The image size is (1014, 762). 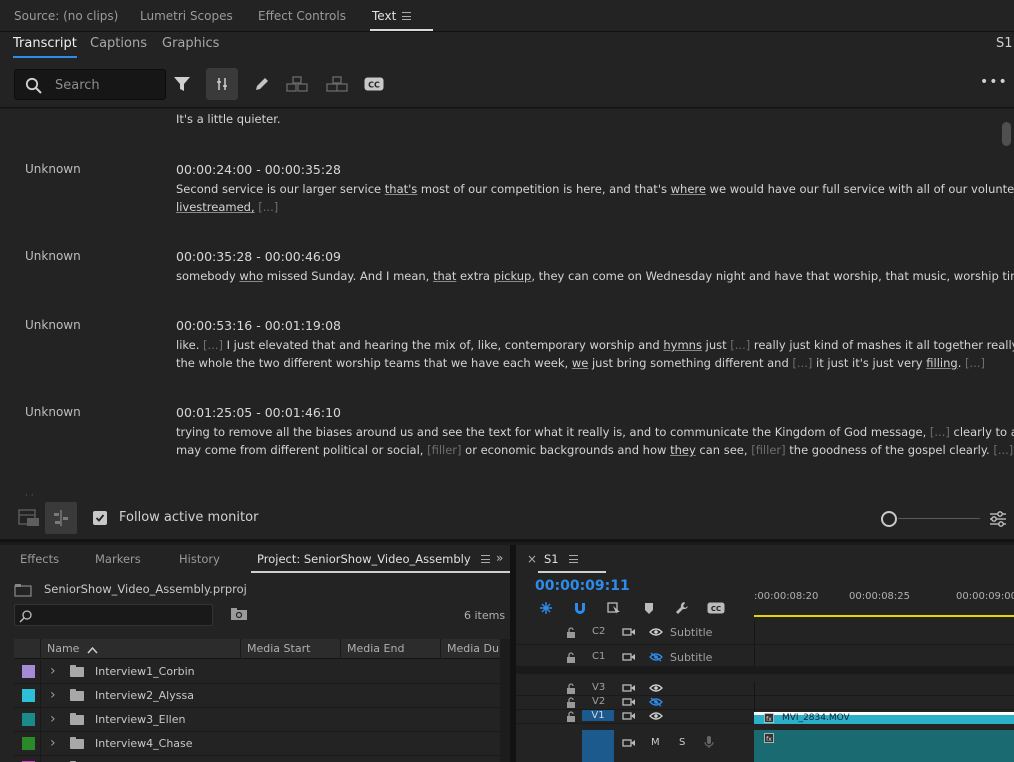 I want to click on filter-button, so click(x=182, y=84).